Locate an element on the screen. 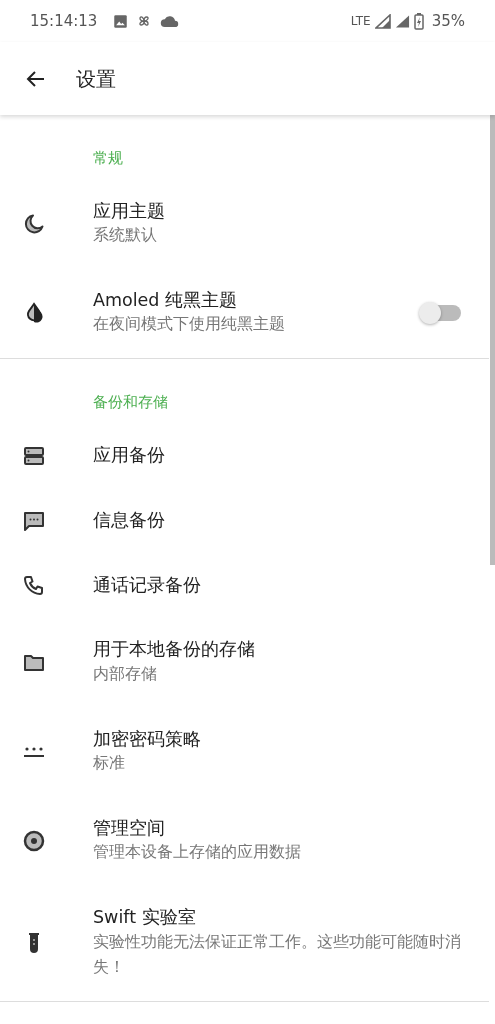 The image size is (495, 1024). toggle-switch is located at coordinates (441, 313).